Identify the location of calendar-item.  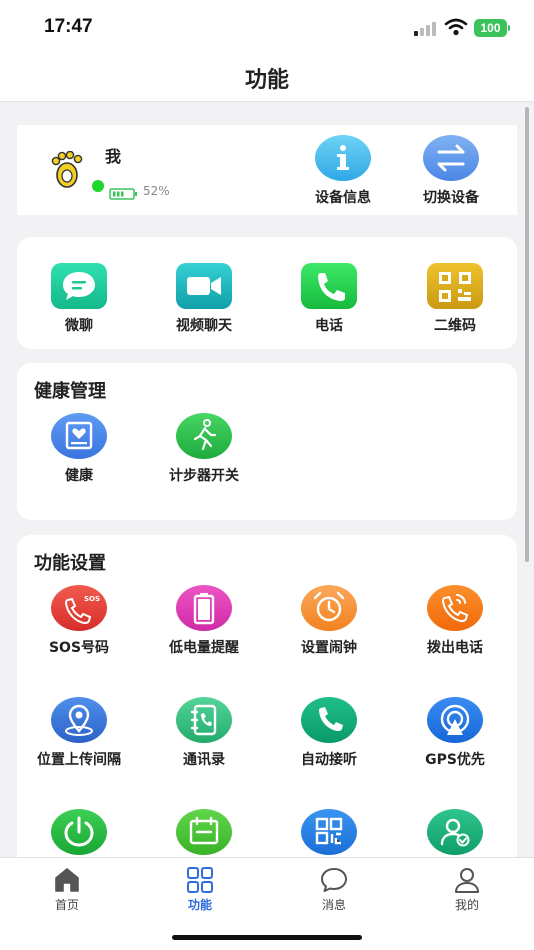
(204, 833).